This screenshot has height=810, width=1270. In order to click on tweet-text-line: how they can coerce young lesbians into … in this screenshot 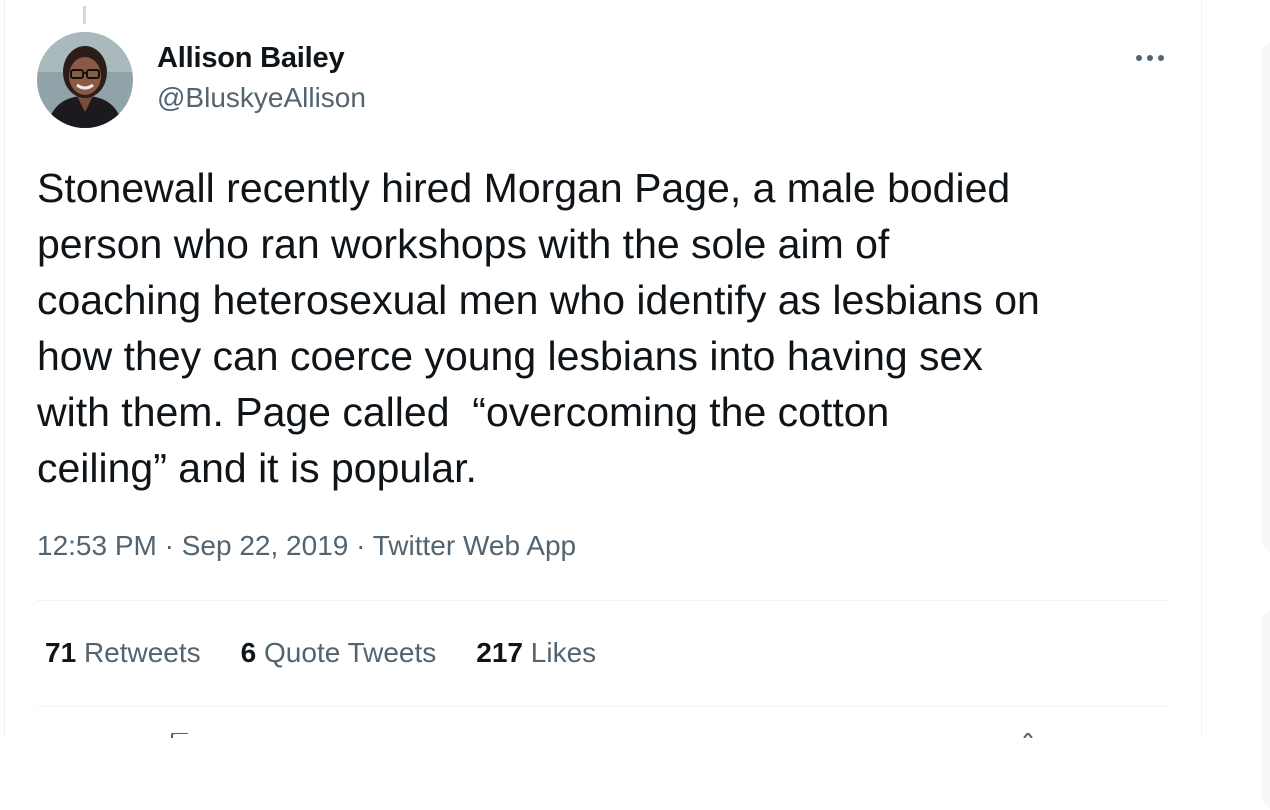, I will do `click(510, 356)`.